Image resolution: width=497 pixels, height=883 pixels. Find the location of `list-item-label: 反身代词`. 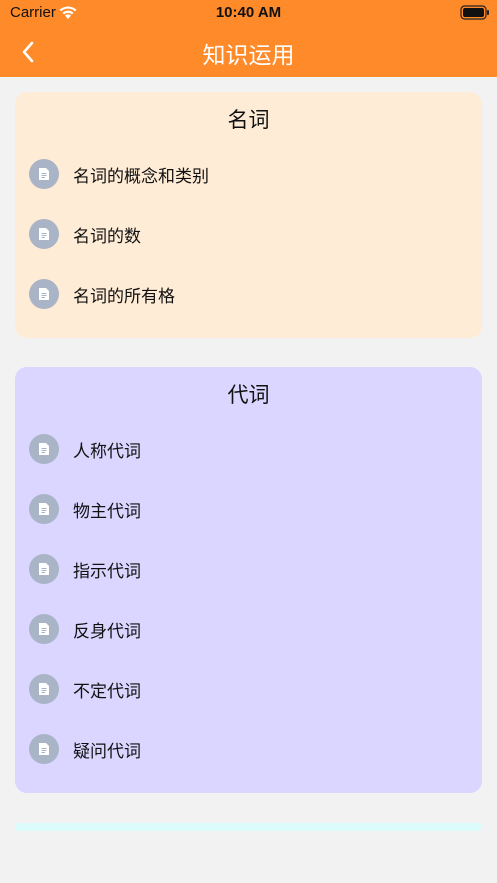

list-item-label: 反身代词 is located at coordinates (107, 631).